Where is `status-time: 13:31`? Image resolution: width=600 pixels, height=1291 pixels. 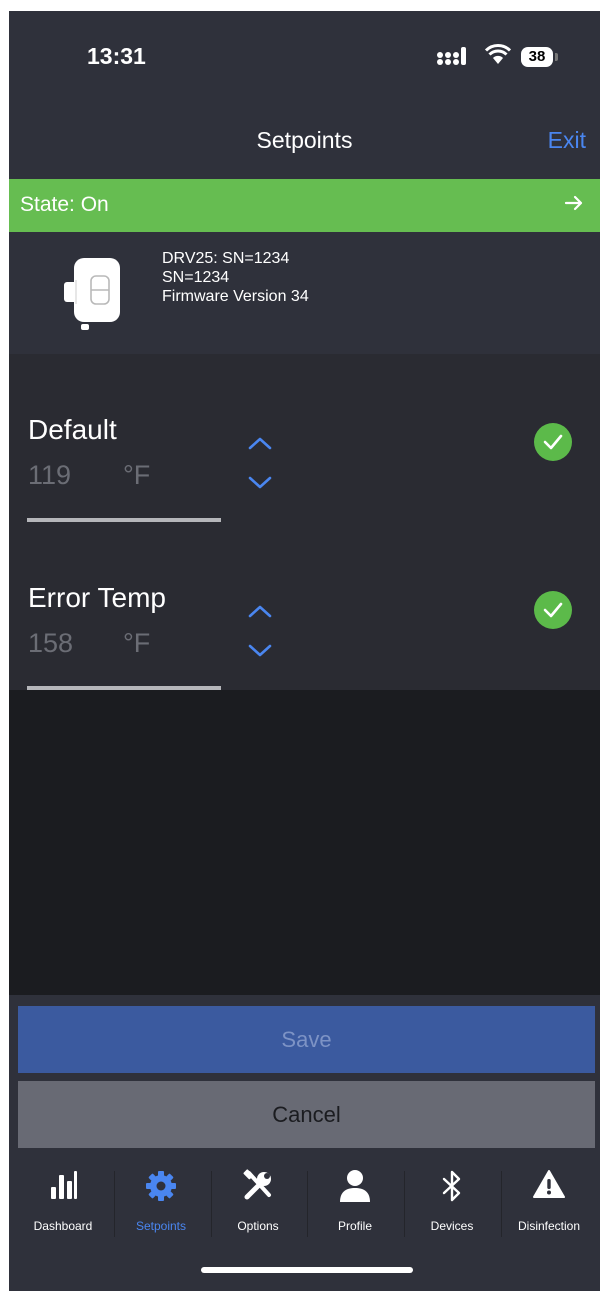
status-time: 13:31 is located at coordinates (116, 56).